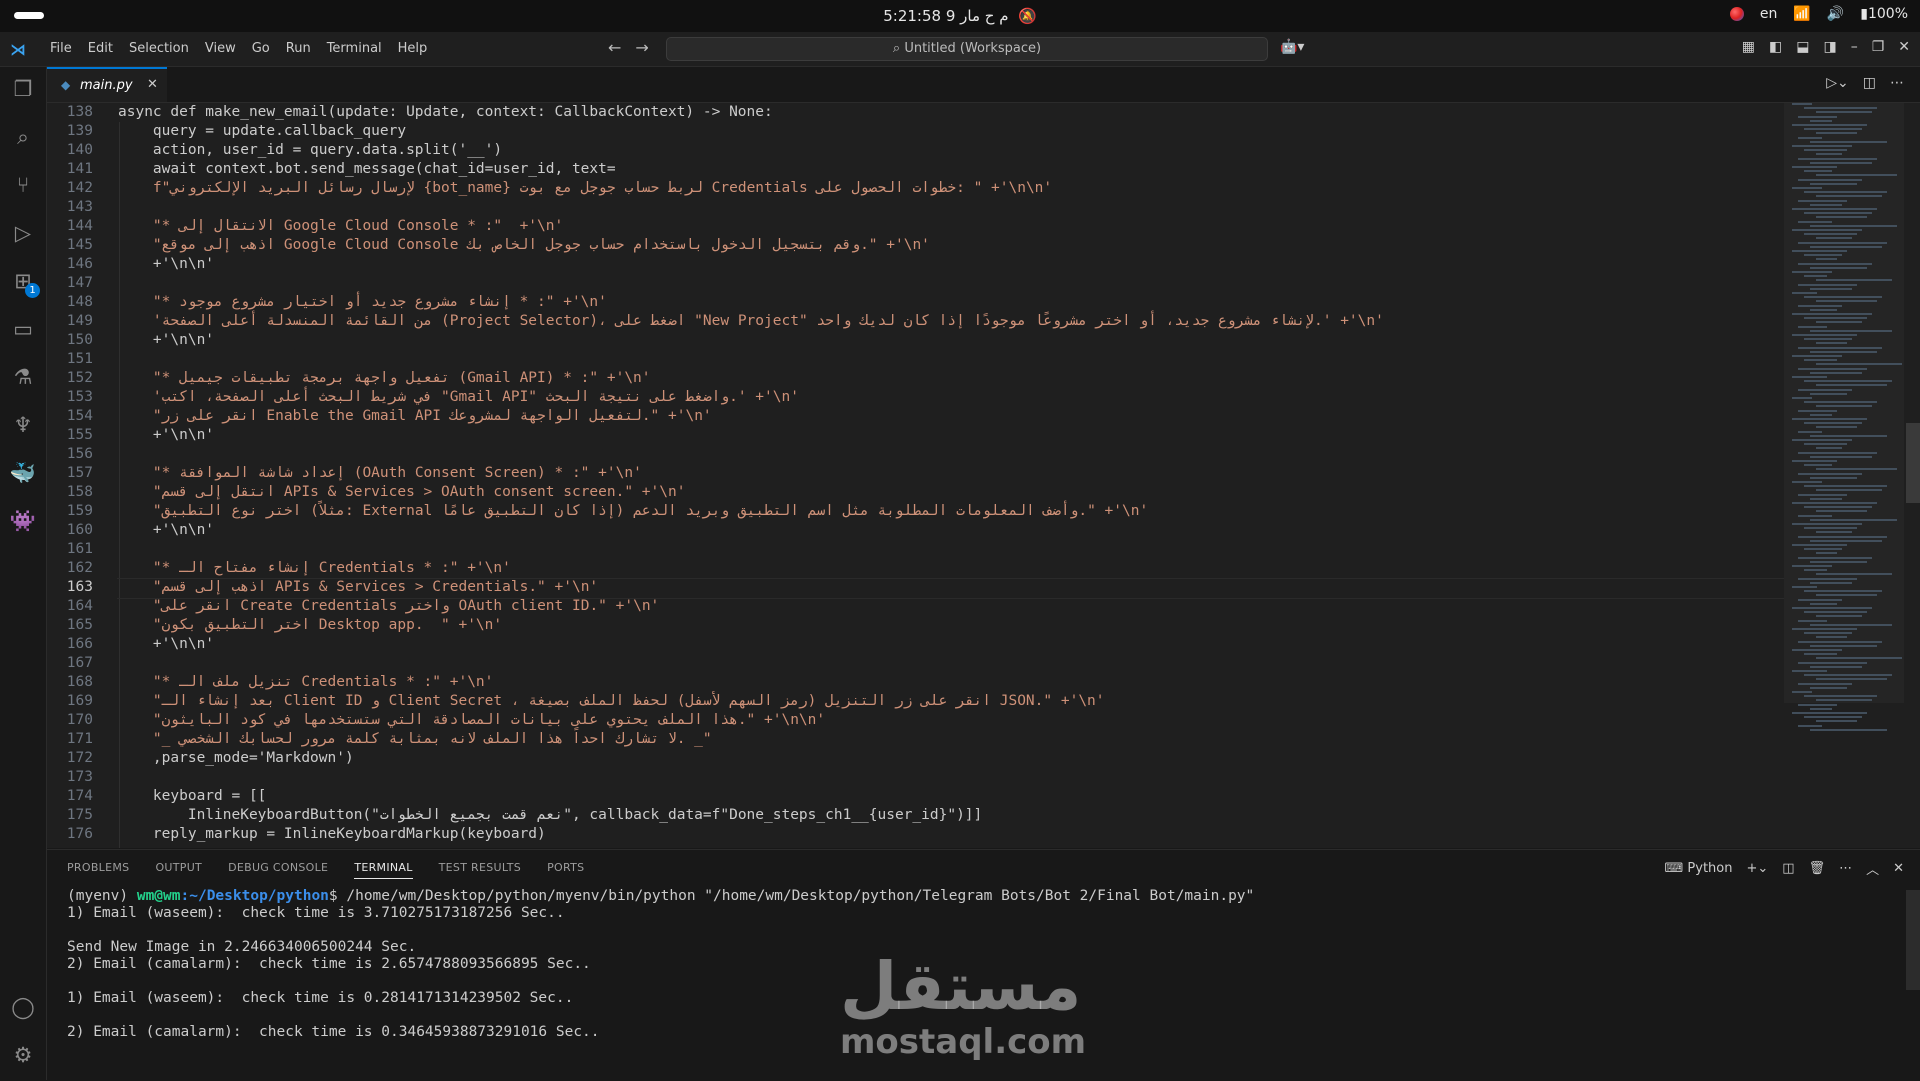 This screenshot has width=1920, height=1081. What do you see at coordinates (1775, 47) in the screenshot?
I see `toggle-sidebar-icon: ◧` at bounding box center [1775, 47].